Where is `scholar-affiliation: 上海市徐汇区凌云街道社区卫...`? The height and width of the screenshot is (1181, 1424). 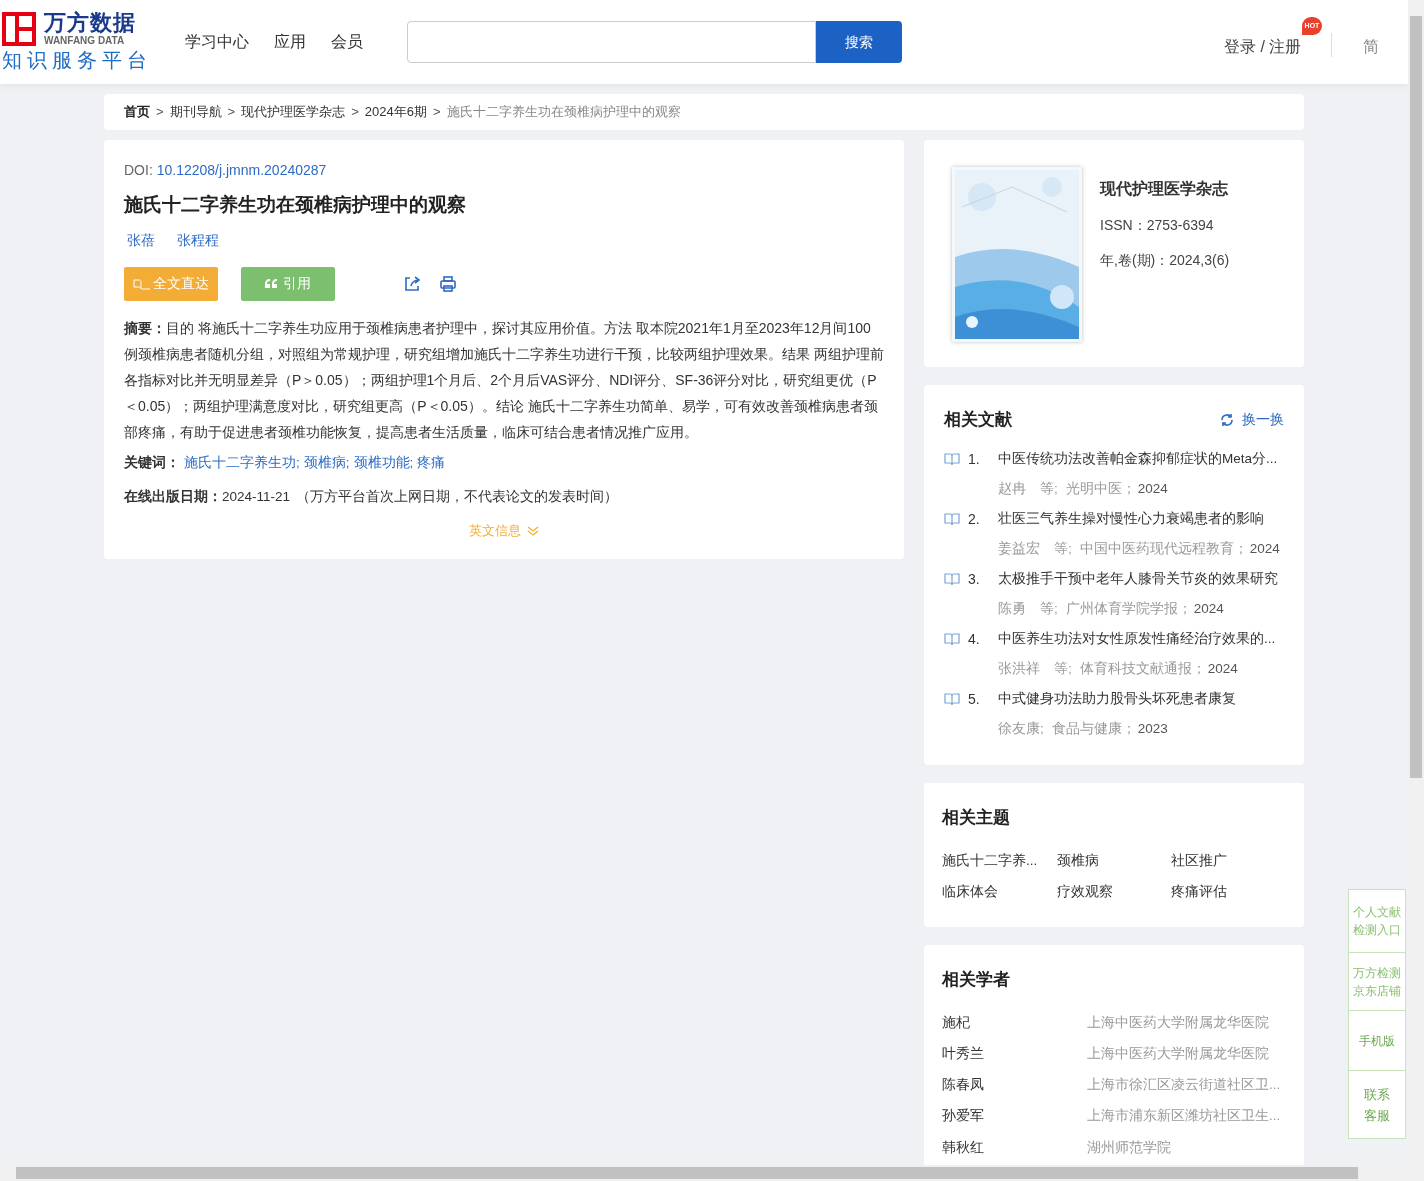 scholar-affiliation: 上海市徐汇区凌云街道社区卫... is located at coordinates (1184, 1085).